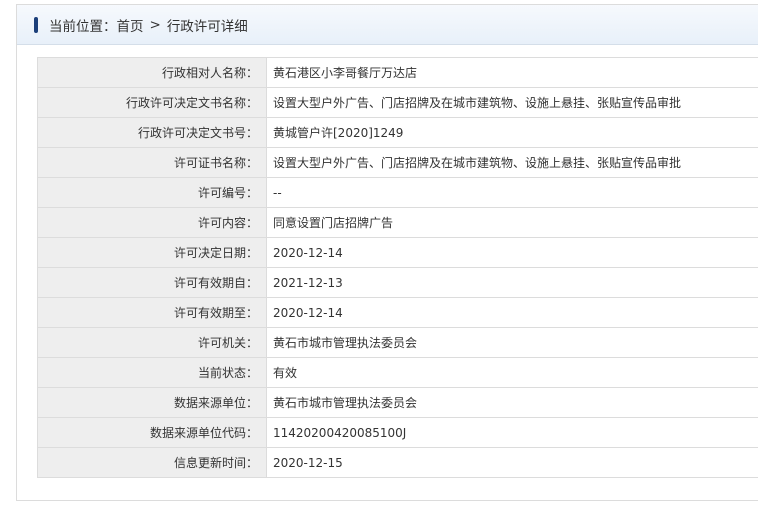  Describe the element at coordinates (130, 25) in the screenshot. I see `breadcrumb-home-link: 首页` at that location.